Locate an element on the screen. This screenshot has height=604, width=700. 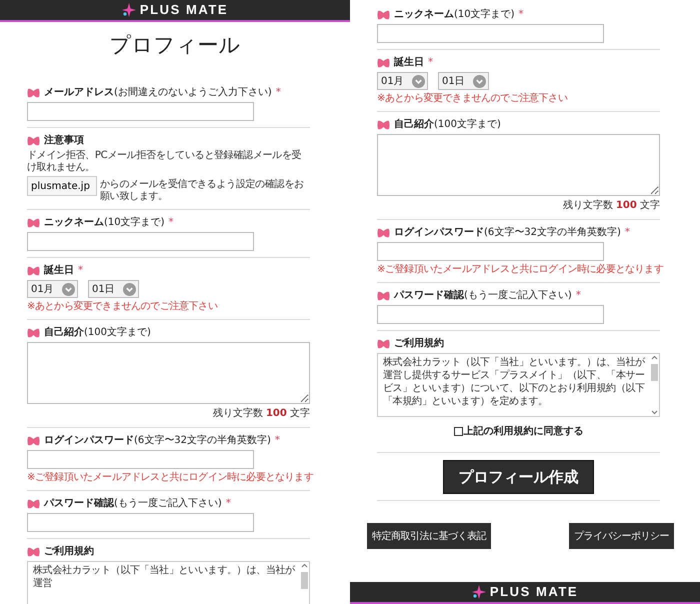
domain-field: plusmate.jp is located at coordinates (62, 186).